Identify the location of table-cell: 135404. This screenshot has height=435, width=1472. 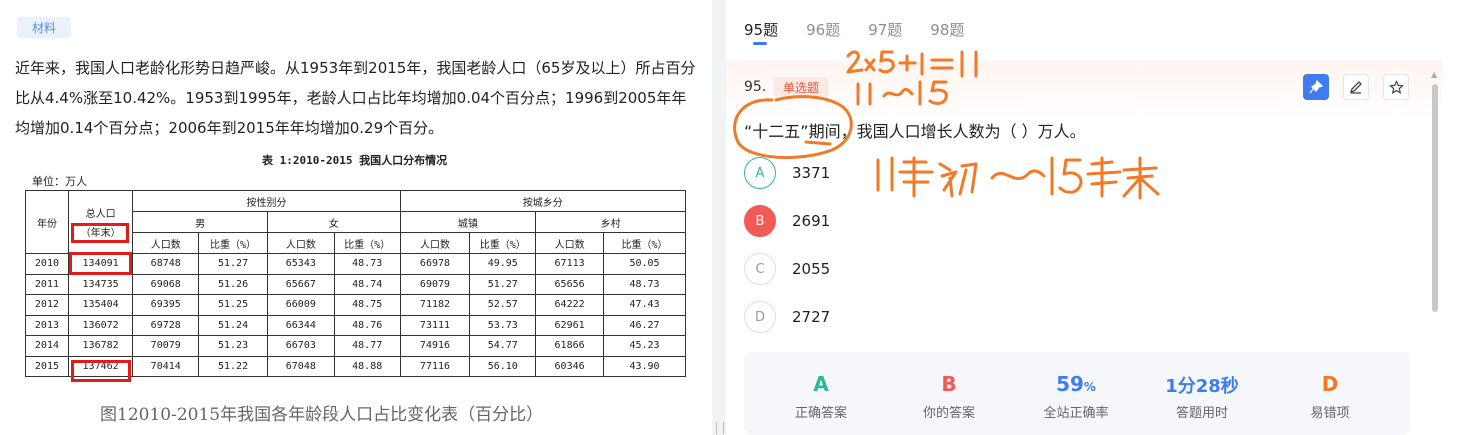
(100, 305).